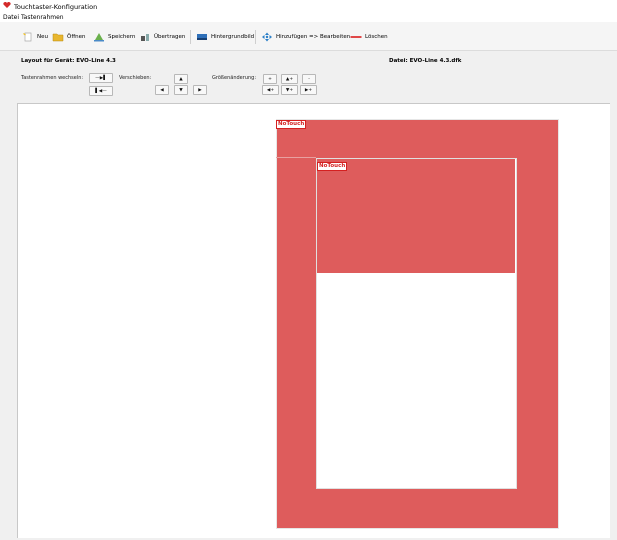 The width and height of the screenshot is (617, 540). I want to click on grow-down-button: ▼+, so click(289, 90).